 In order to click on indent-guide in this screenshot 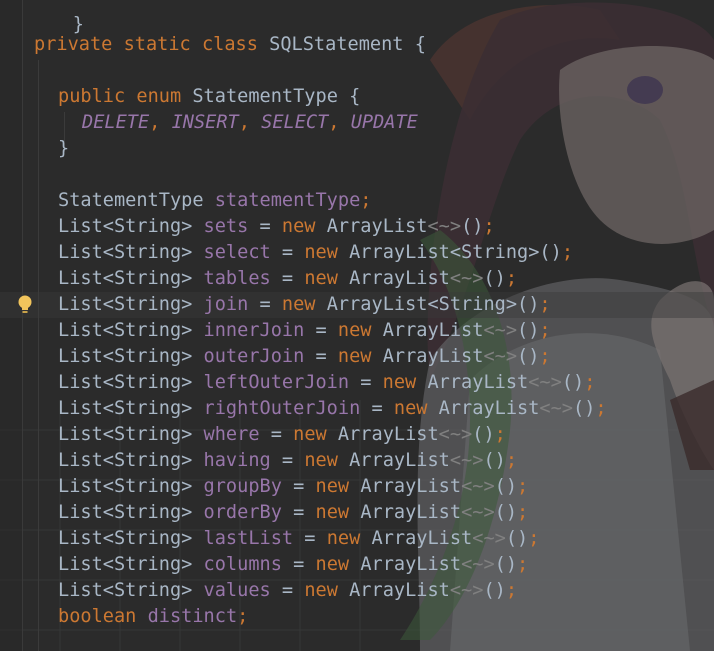, I will do `click(38, 355)`.